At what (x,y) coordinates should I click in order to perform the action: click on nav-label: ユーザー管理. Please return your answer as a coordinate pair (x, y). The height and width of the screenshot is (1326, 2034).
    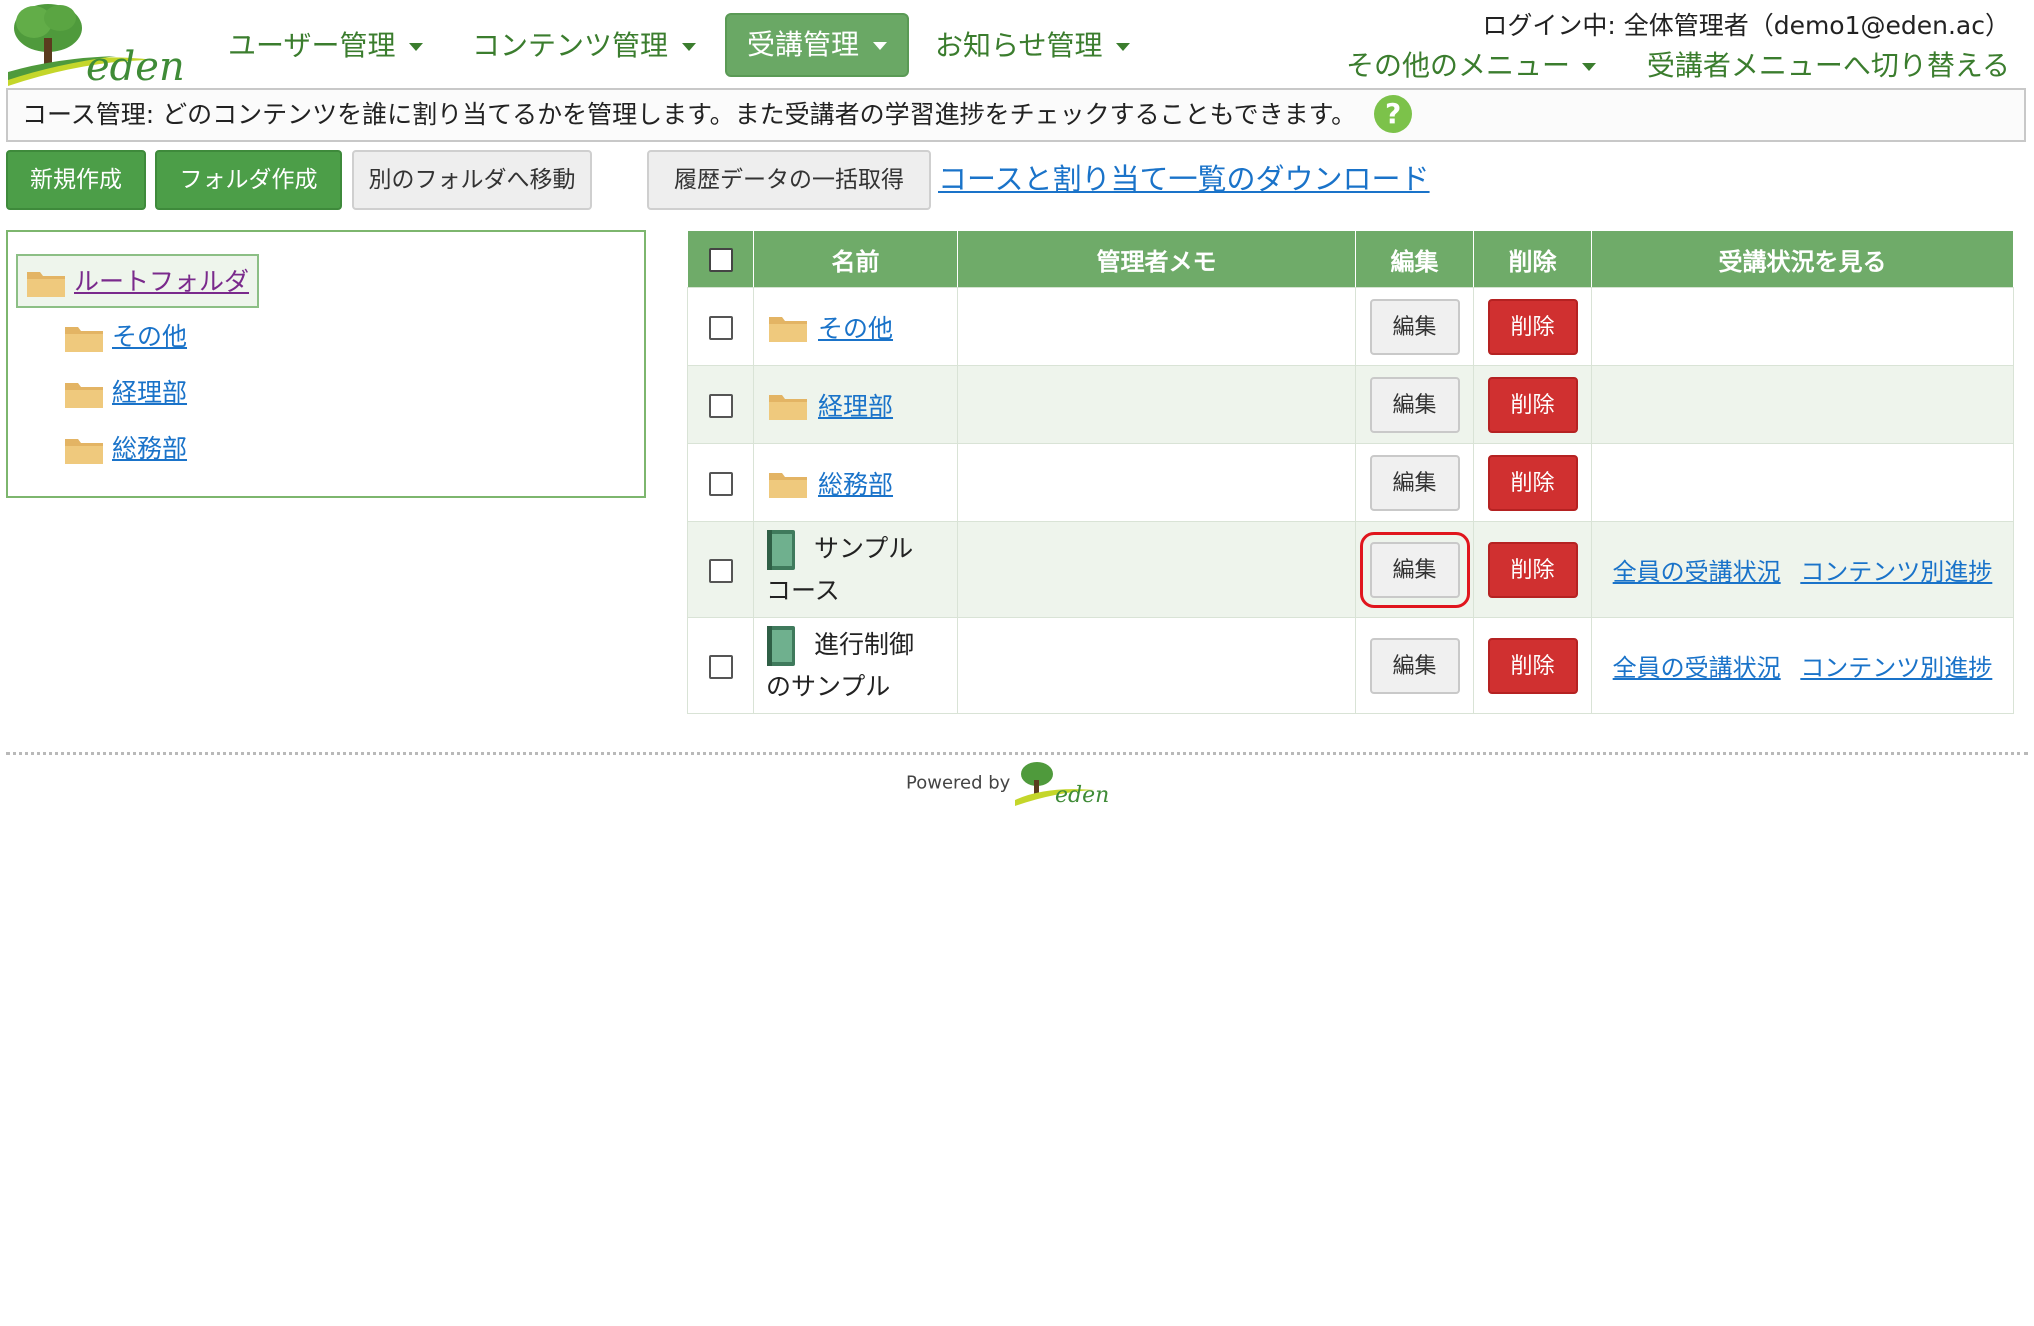
    Looking at the image, I should click on (312, 45).